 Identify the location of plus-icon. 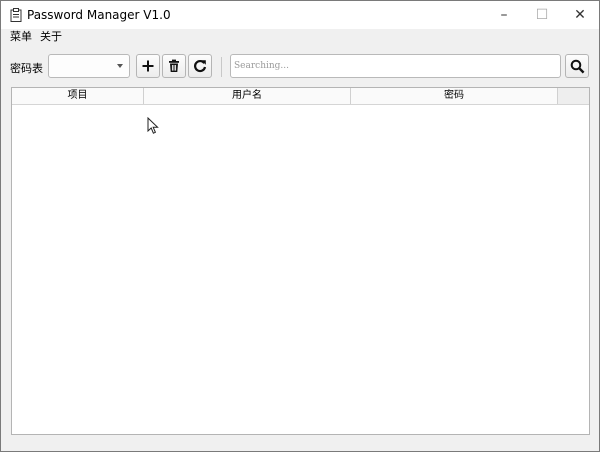
(148, 66).